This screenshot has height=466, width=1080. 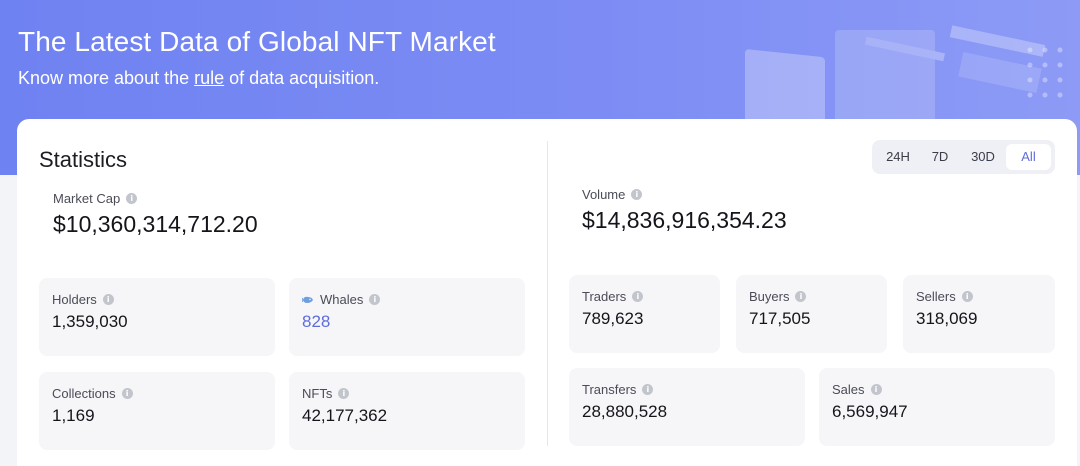 I want to click on whales-tile: Whales i 828, so click(x=407, y=317).